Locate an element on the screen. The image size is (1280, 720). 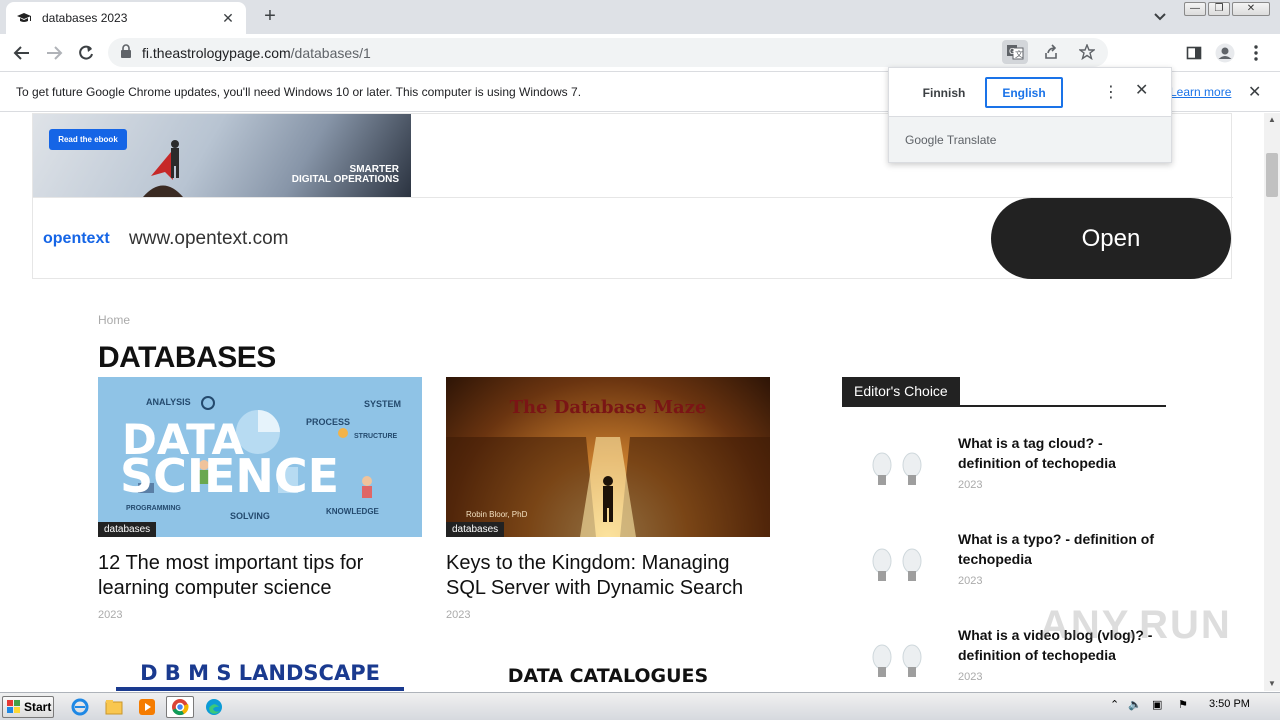
bookmark-star-icon is located at coordinates (1087, 52).